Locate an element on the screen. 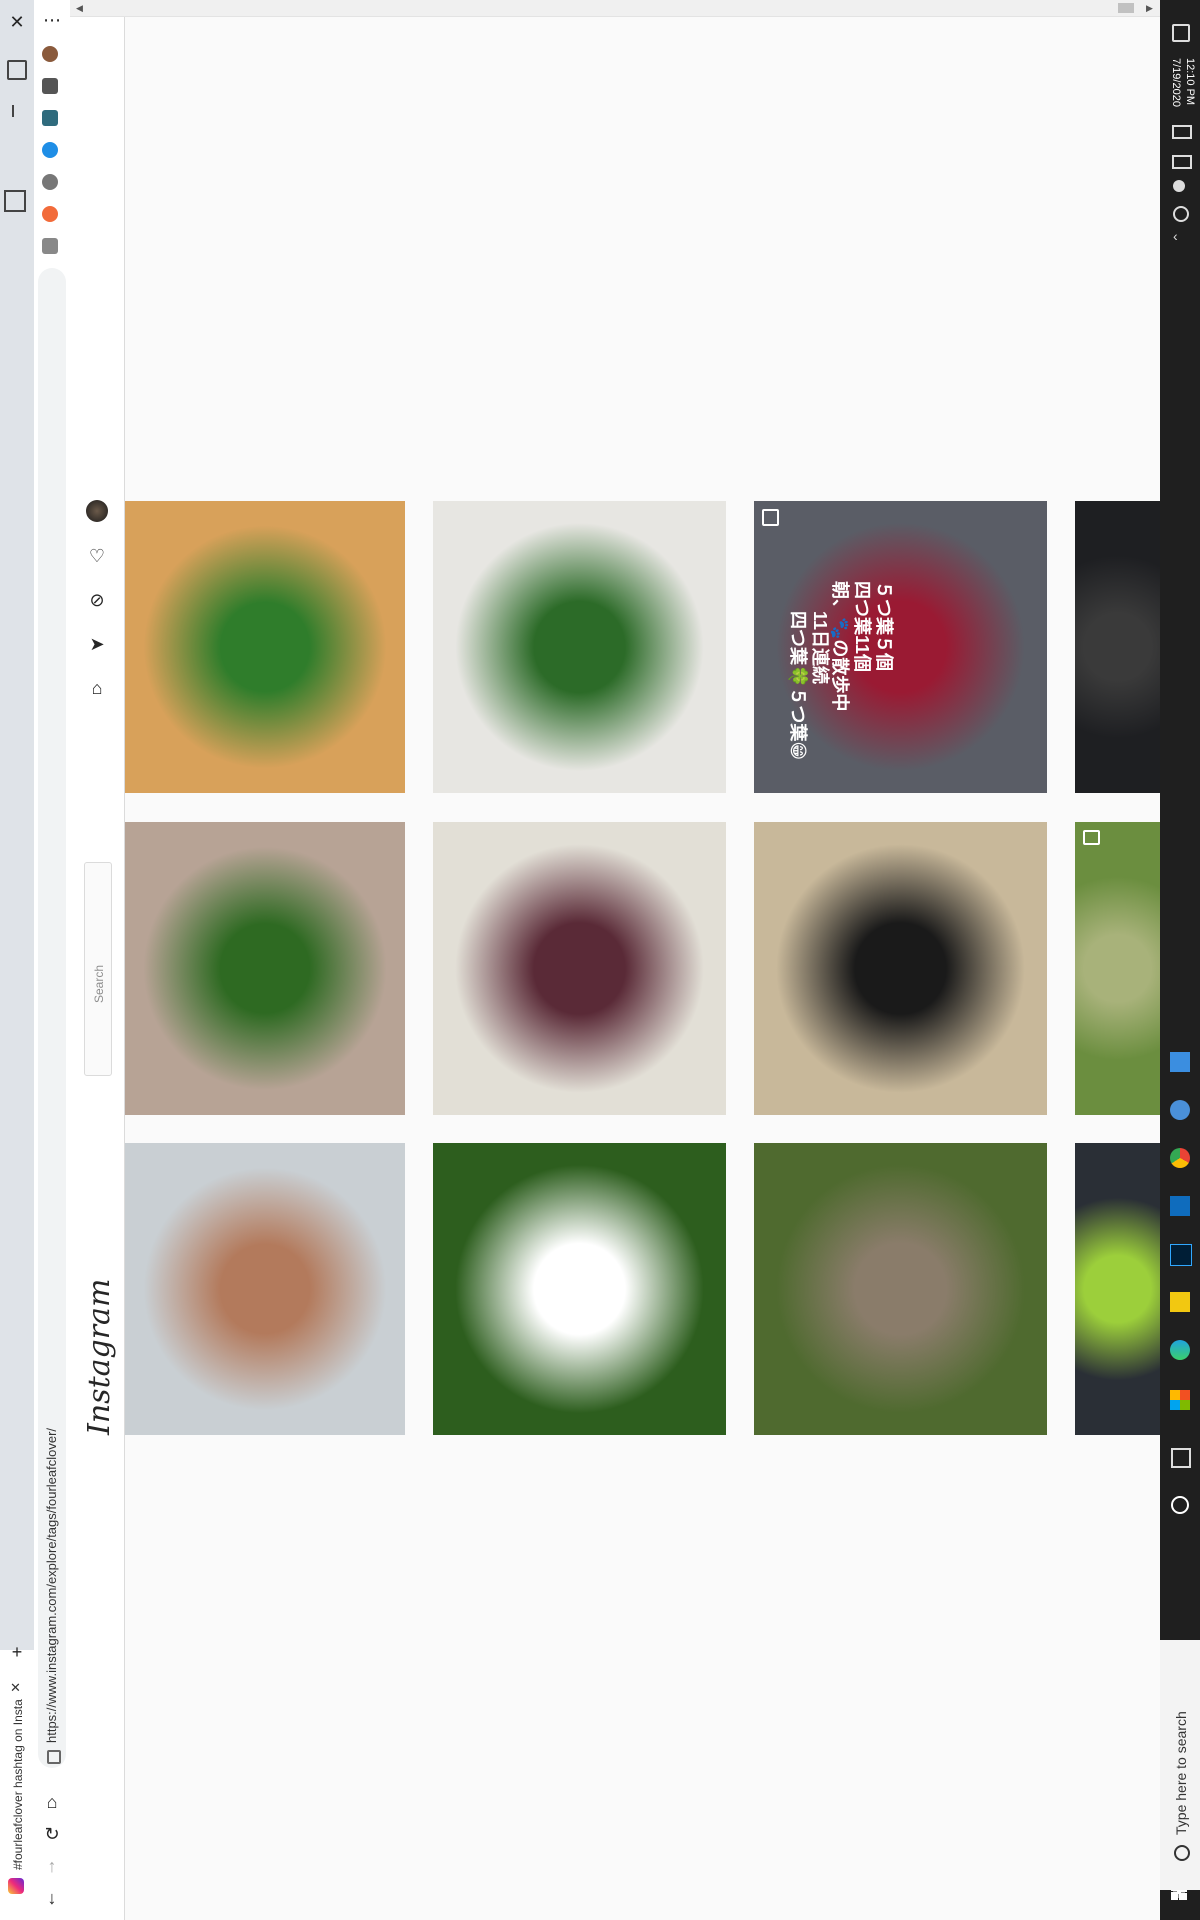 The width and height of the screenshot is (1200, 1920). horizontal-scrollbar: ◀ ▶ is located at coordinates (615, 8).